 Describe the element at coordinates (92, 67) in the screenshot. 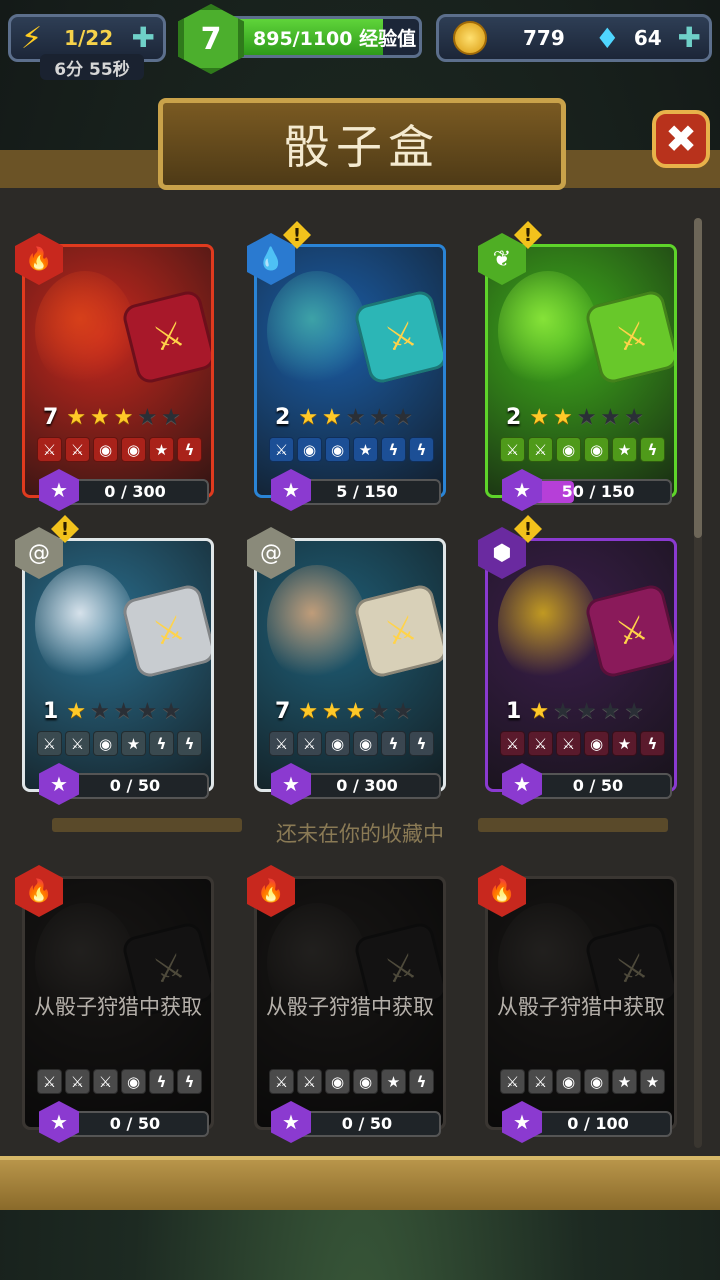

I see `energy-timer: 6分 55秒` at that location.